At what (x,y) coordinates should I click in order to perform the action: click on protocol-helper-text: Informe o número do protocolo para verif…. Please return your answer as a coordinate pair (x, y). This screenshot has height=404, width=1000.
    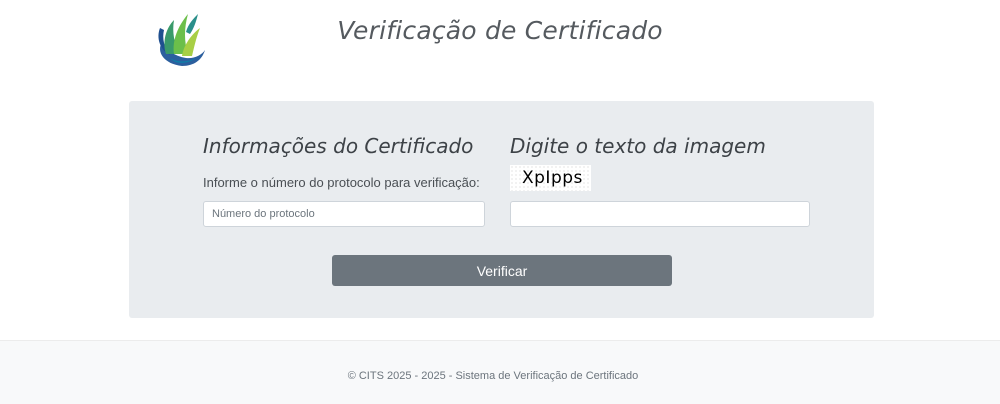
    Looking at the image, I should click on (341, 182).